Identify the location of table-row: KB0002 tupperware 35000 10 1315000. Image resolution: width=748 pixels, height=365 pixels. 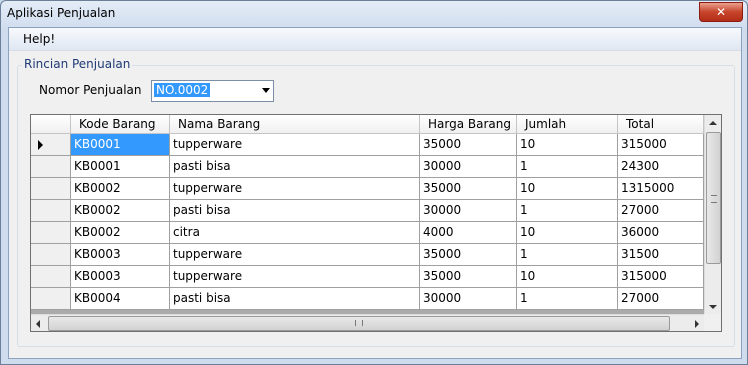
(367, 189).